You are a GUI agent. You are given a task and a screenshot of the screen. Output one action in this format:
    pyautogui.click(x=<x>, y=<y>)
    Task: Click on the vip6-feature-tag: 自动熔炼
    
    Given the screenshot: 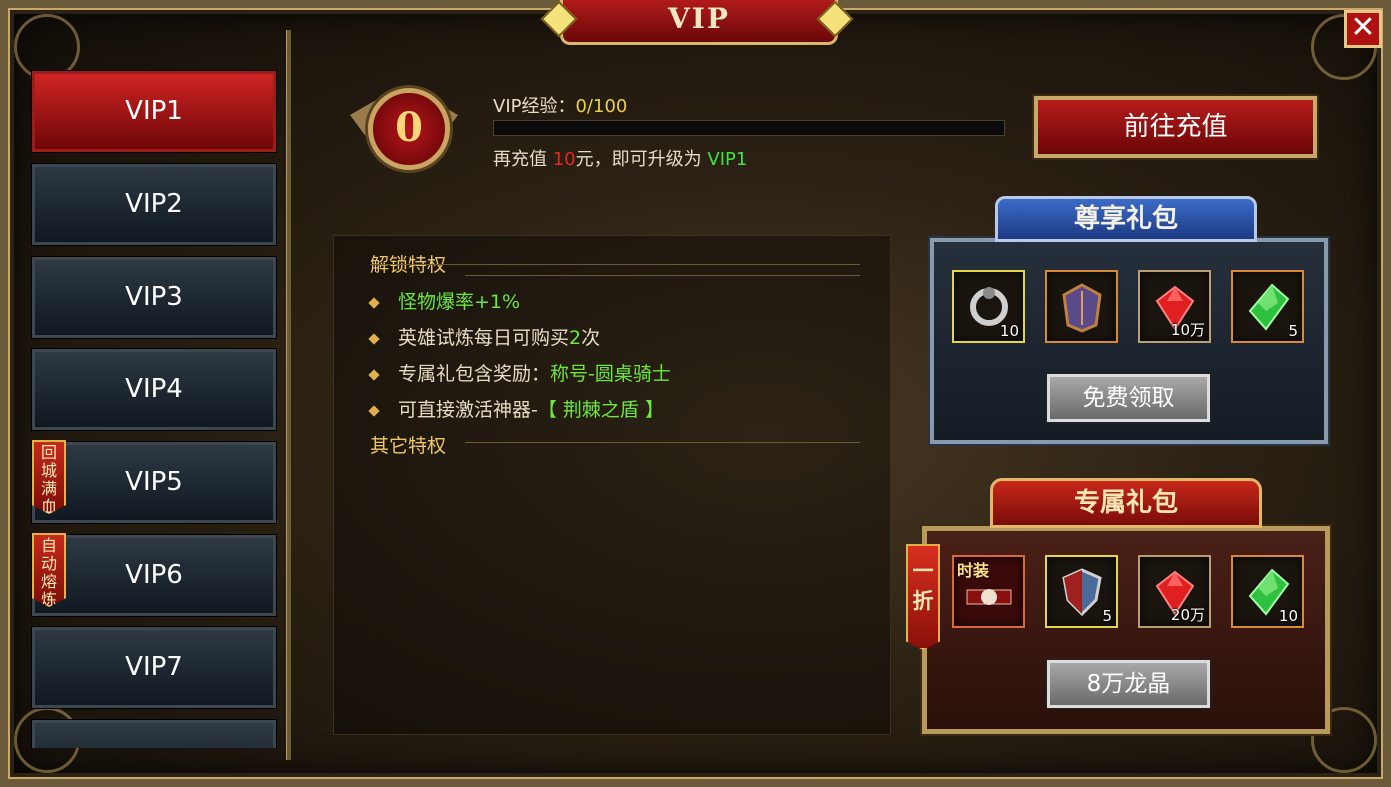 What is the action you would take?
    pyautogui.click(x=49, y=570)
    